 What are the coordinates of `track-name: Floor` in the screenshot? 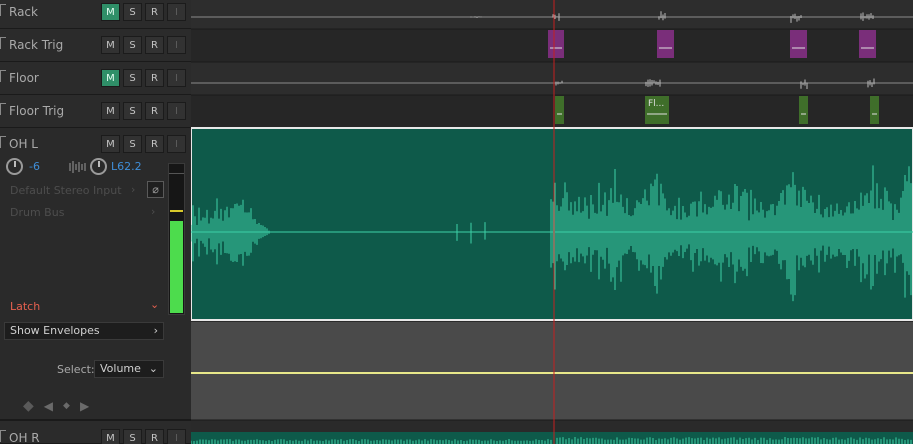 It's located at (24, 78).